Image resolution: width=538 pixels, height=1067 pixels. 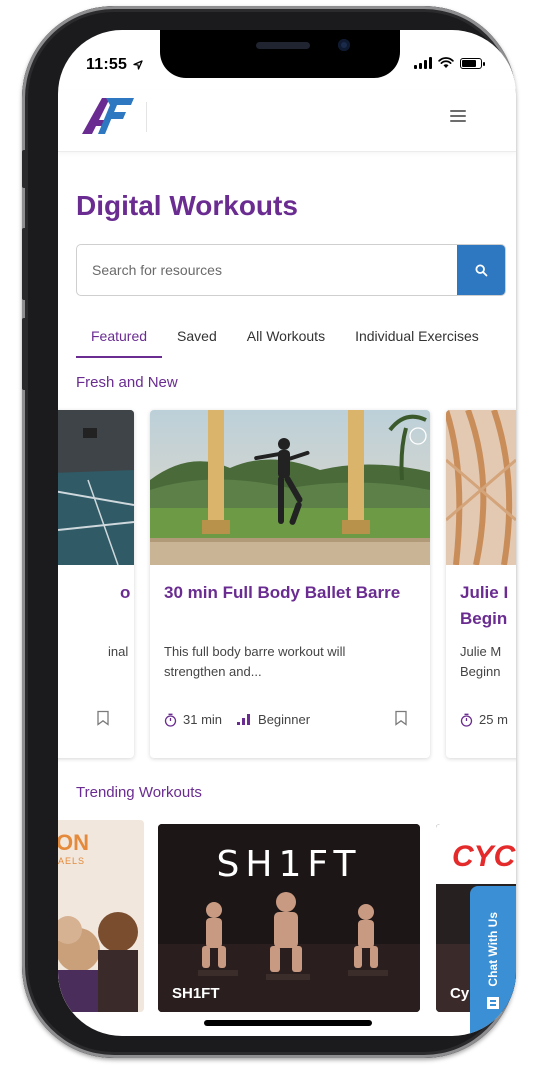 I want to click on trending-card: ON AELS, so click(x=101, y=916).